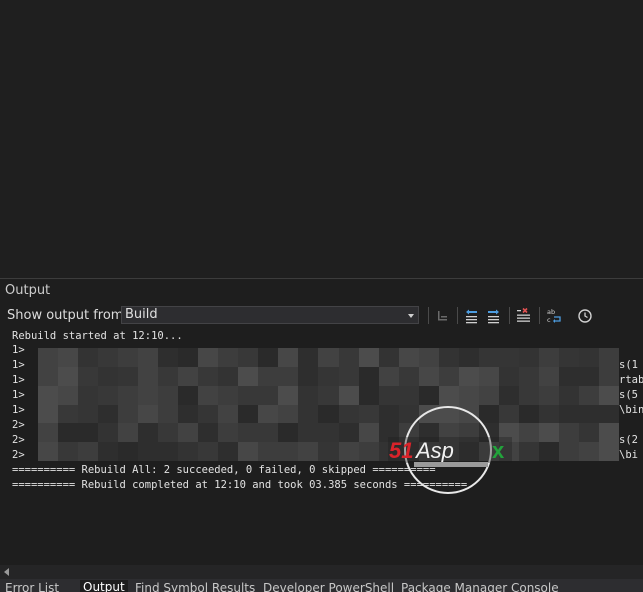  I want to click on clear-all-icon, so click(524, 316).